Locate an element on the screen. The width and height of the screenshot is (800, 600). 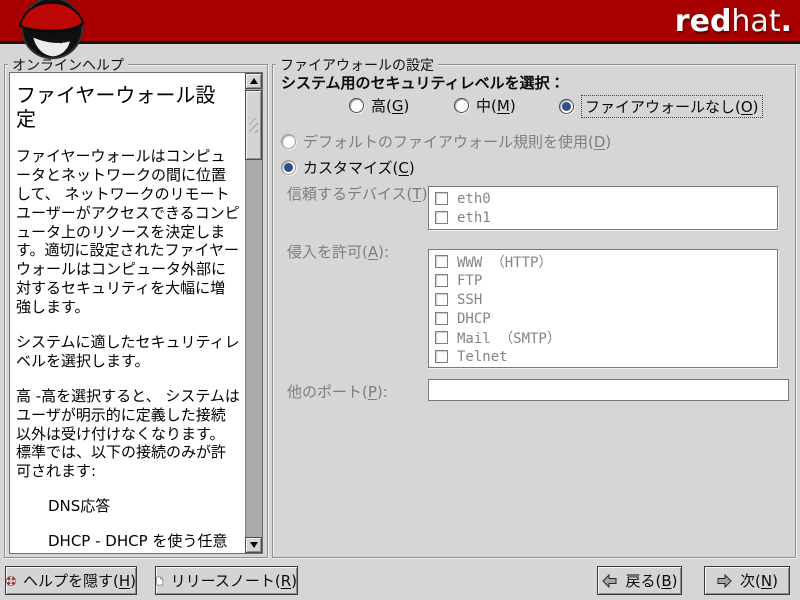
radio-customize-label: カスタマイズ(C) is located at coordinates (359, 168).